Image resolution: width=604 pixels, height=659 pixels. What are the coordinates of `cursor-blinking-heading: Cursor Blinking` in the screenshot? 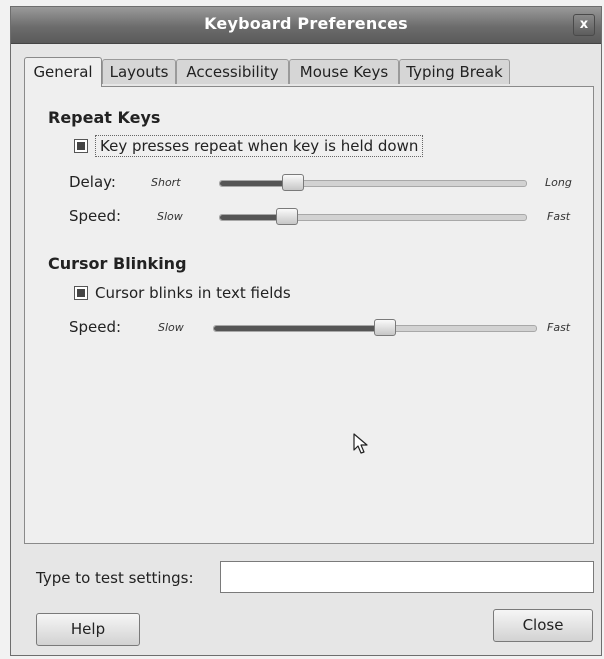 It's located at (117, 263).